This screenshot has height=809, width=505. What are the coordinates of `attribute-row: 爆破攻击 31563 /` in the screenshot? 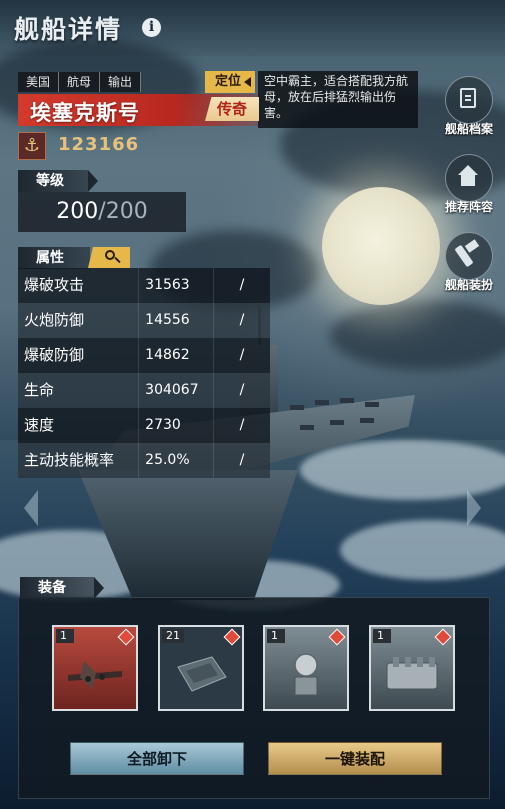 It's located at (144, 285).